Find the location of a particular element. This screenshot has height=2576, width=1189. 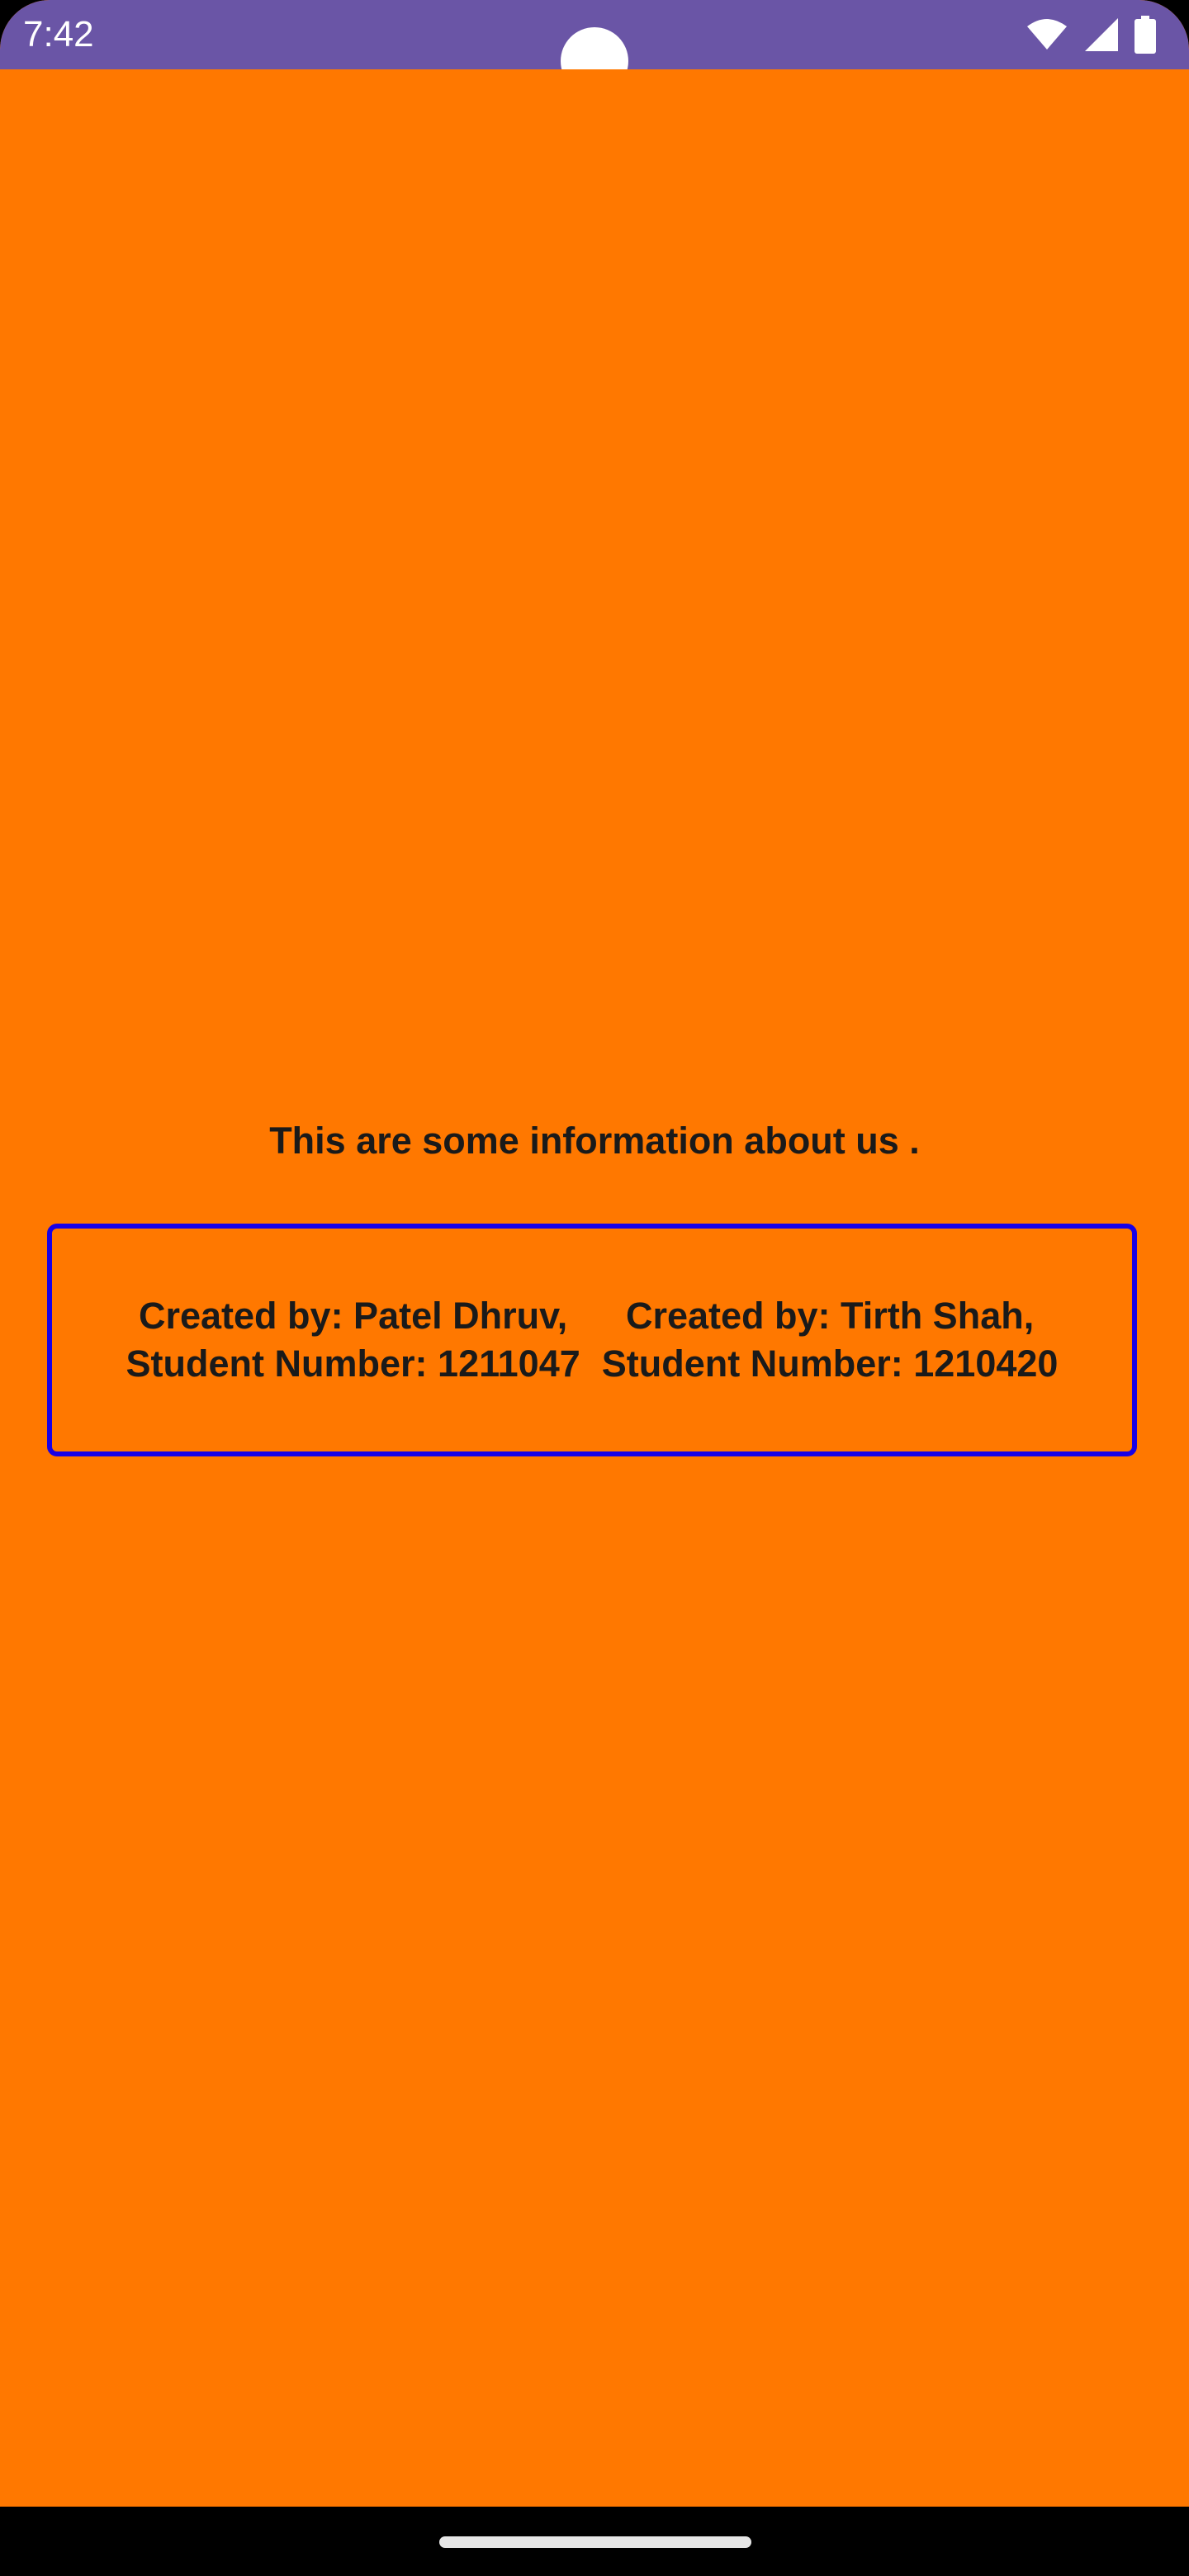

cellular-signal-icon is located at coordinates (1101, 34).